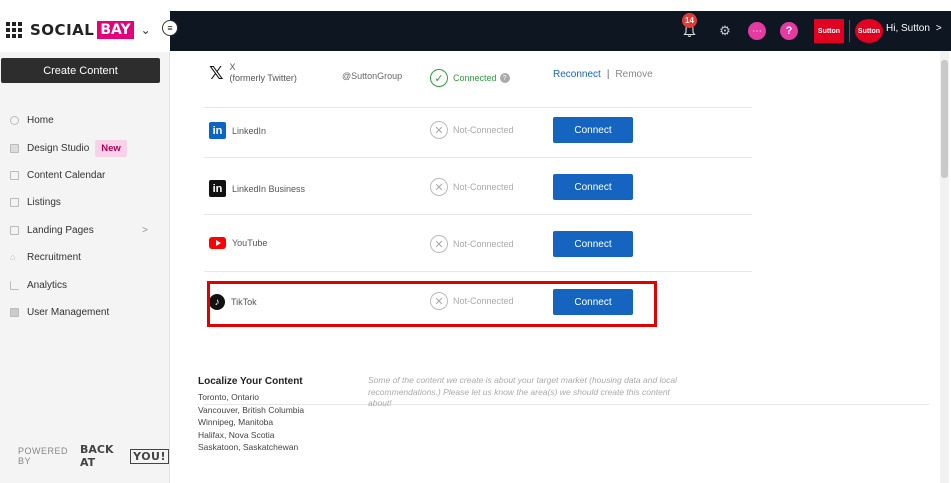  I want to click on powered-by-boxed: YOU!, so click(149, 456).